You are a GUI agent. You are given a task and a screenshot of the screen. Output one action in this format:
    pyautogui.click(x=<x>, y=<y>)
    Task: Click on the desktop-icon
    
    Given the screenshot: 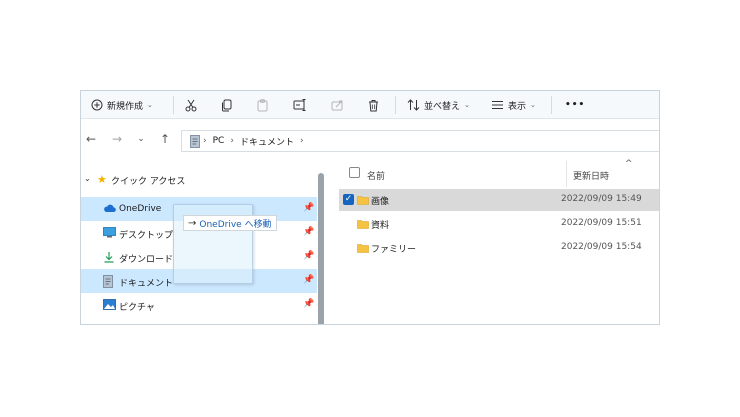 What is the action you would take?
    pyautogui.click(x=109, y=232)
    